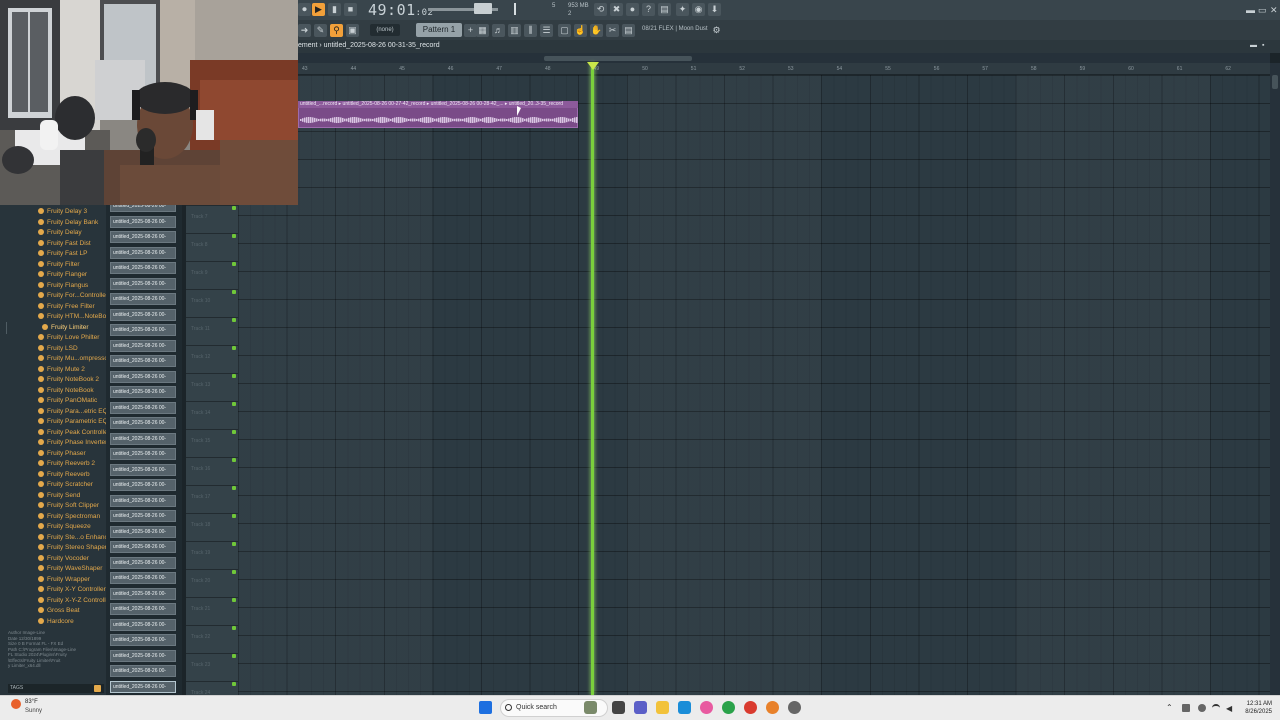 This screenshot has width=1280, height=720. Describe the element at coordinates (628, 30) in the screenshot. I see `info-icon: ▤` at that location.